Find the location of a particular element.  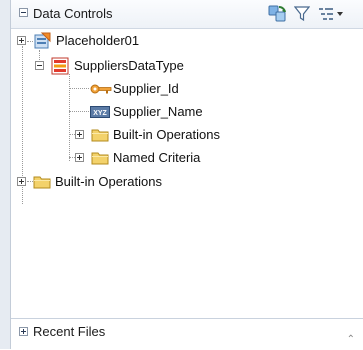

tree-node-label: Placeholder01 is located at coordinates (98, 40).